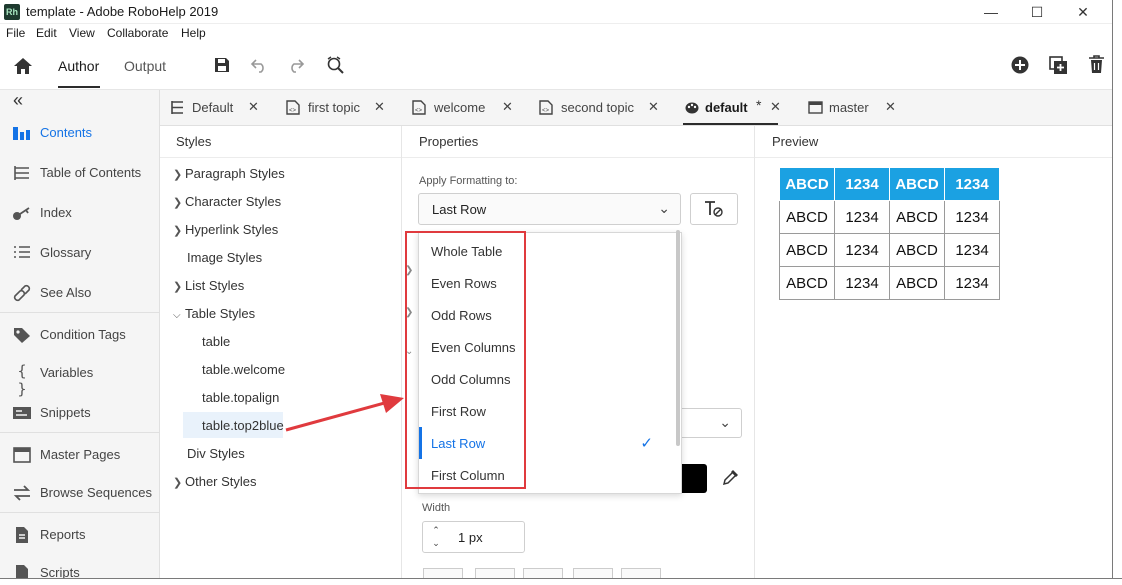 This screenshot has height=585, width=1122. Describe the element at coordinates (145, 66) in the screenshot. I see `output-tab: Output` at that location.